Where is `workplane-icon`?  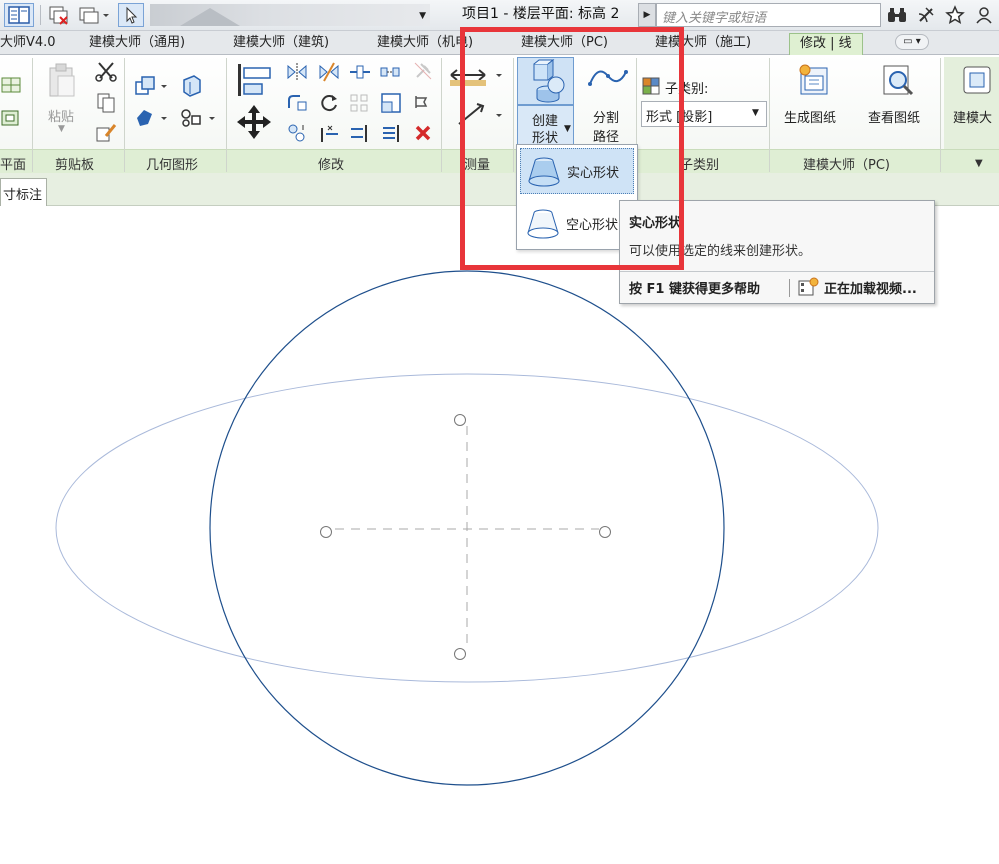 workplane-icon is located at coordinates (11, 85).